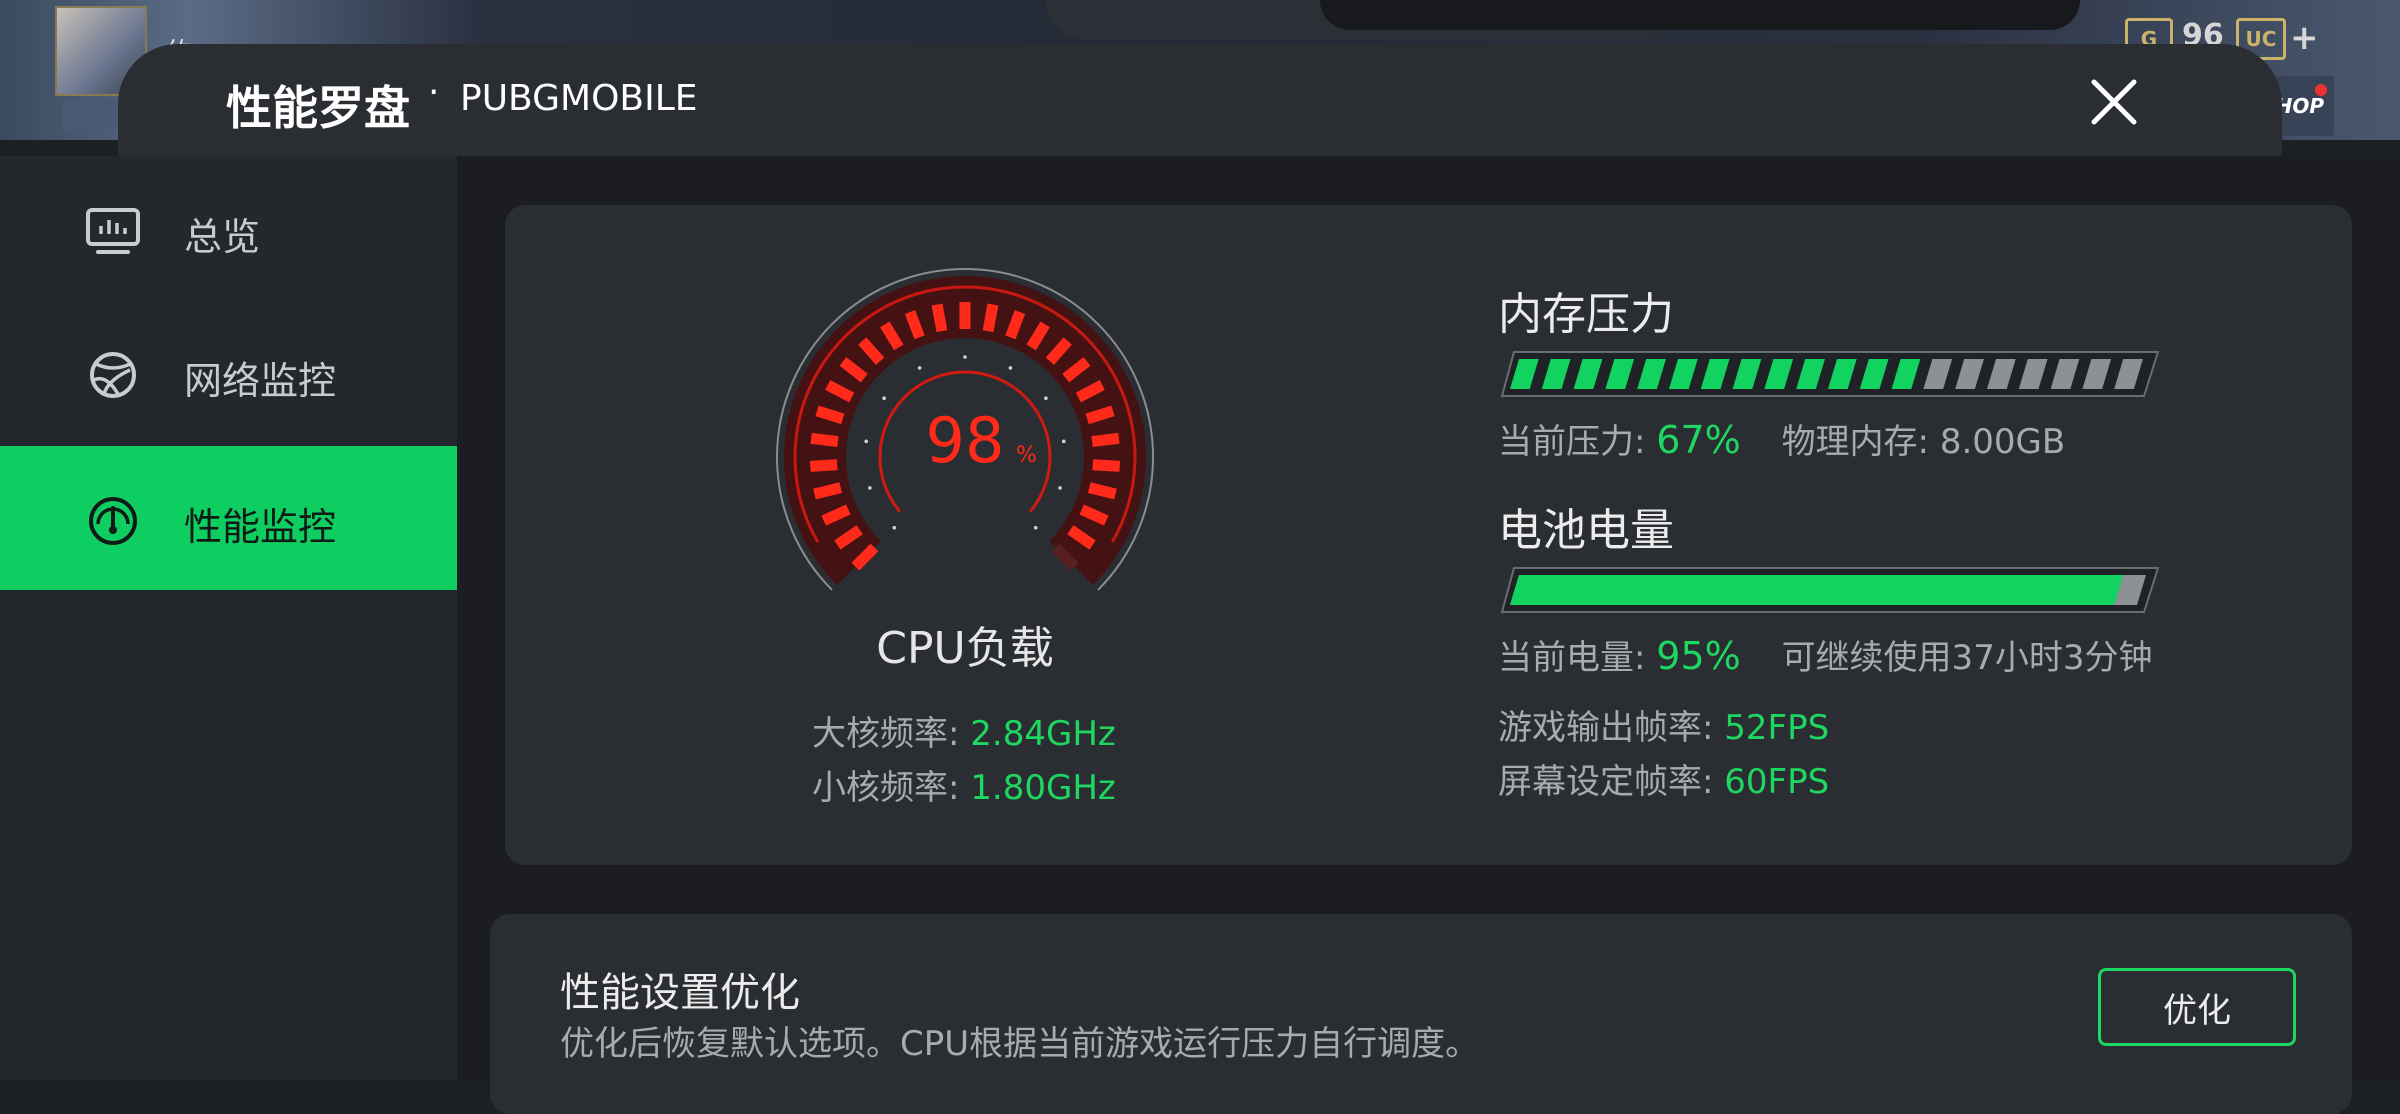  Describe the element at coordinates (260, 381) in the screenshot. I see `sidebar-item-label: 网络监控` at that location.